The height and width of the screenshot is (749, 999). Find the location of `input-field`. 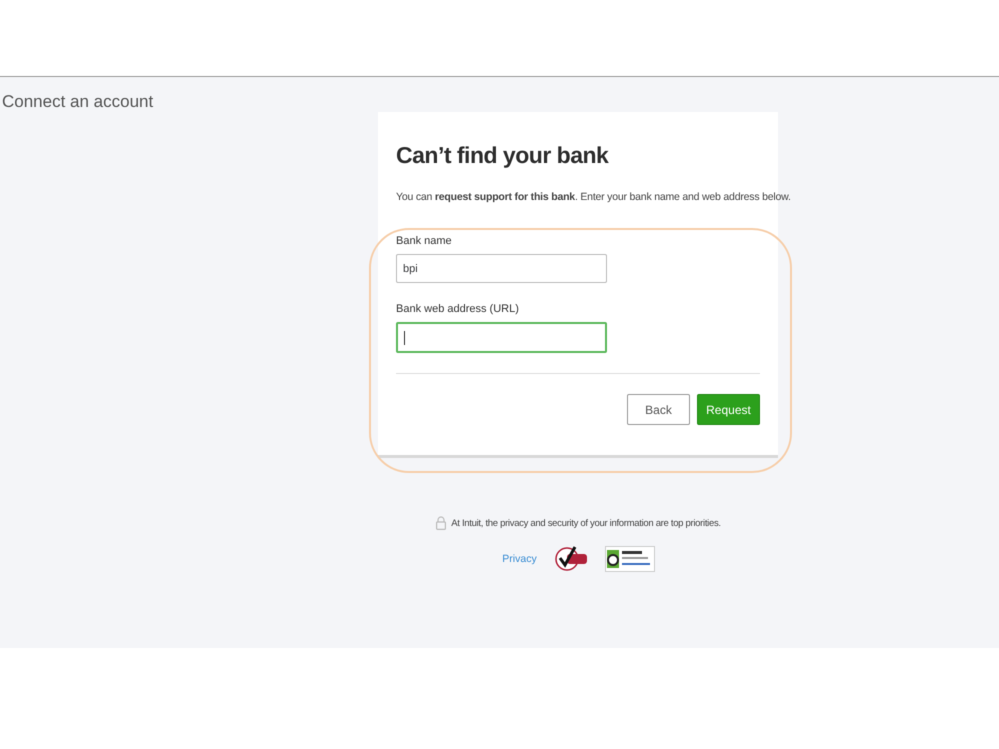

input-field is located at coordinates (501, 337).